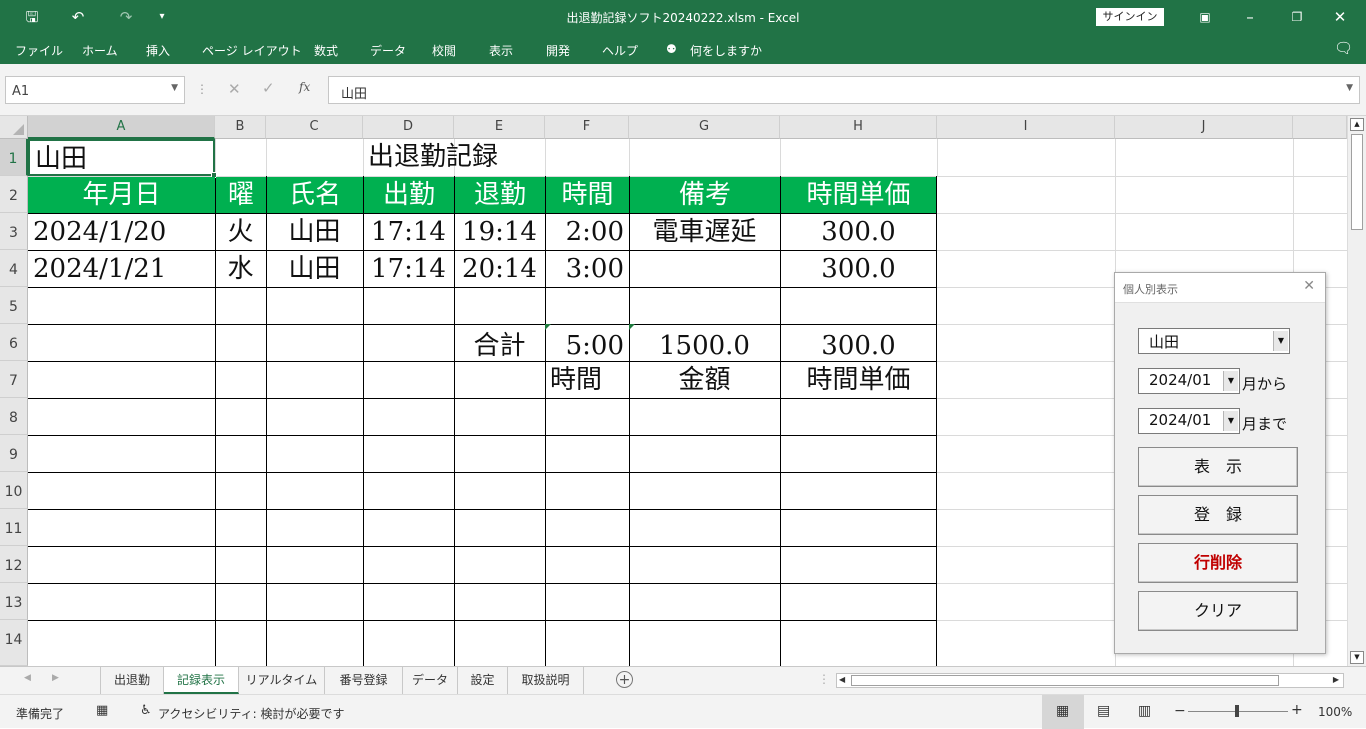 The image size is (1366, 729). Describe the element at coordinates (704, 269) in the screenshot. I see `cell-g4` at that location.